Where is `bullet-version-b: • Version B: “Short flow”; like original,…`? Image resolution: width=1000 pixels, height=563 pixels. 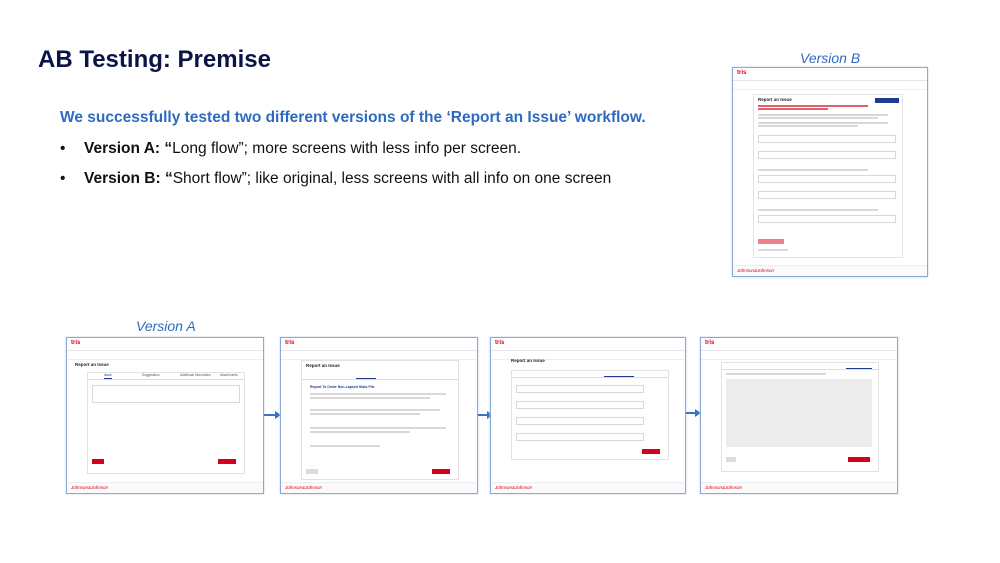 bullet-version-b: • Version B: “Short flow”; like original,… is located at coordinates (335, 179).